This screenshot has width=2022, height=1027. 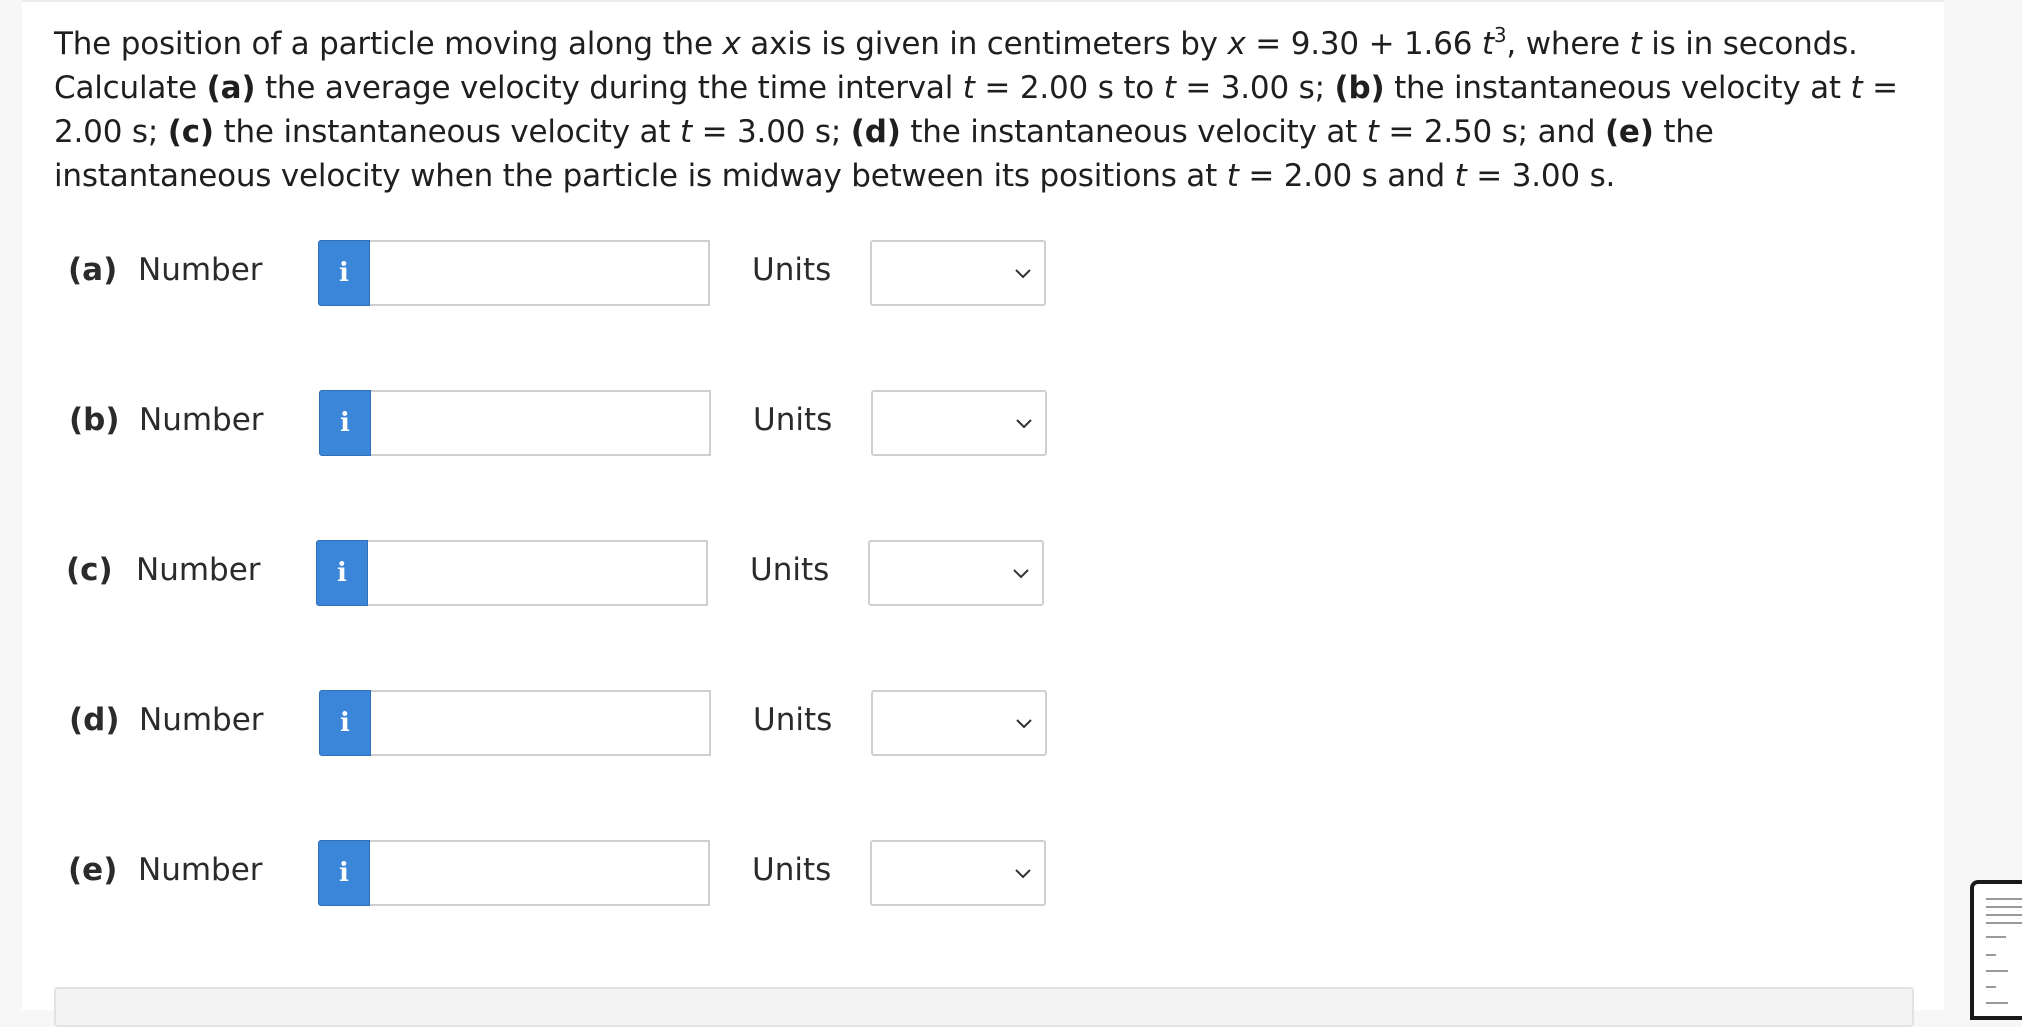 I want to click on number-input-c, so click(x=538, y=573).